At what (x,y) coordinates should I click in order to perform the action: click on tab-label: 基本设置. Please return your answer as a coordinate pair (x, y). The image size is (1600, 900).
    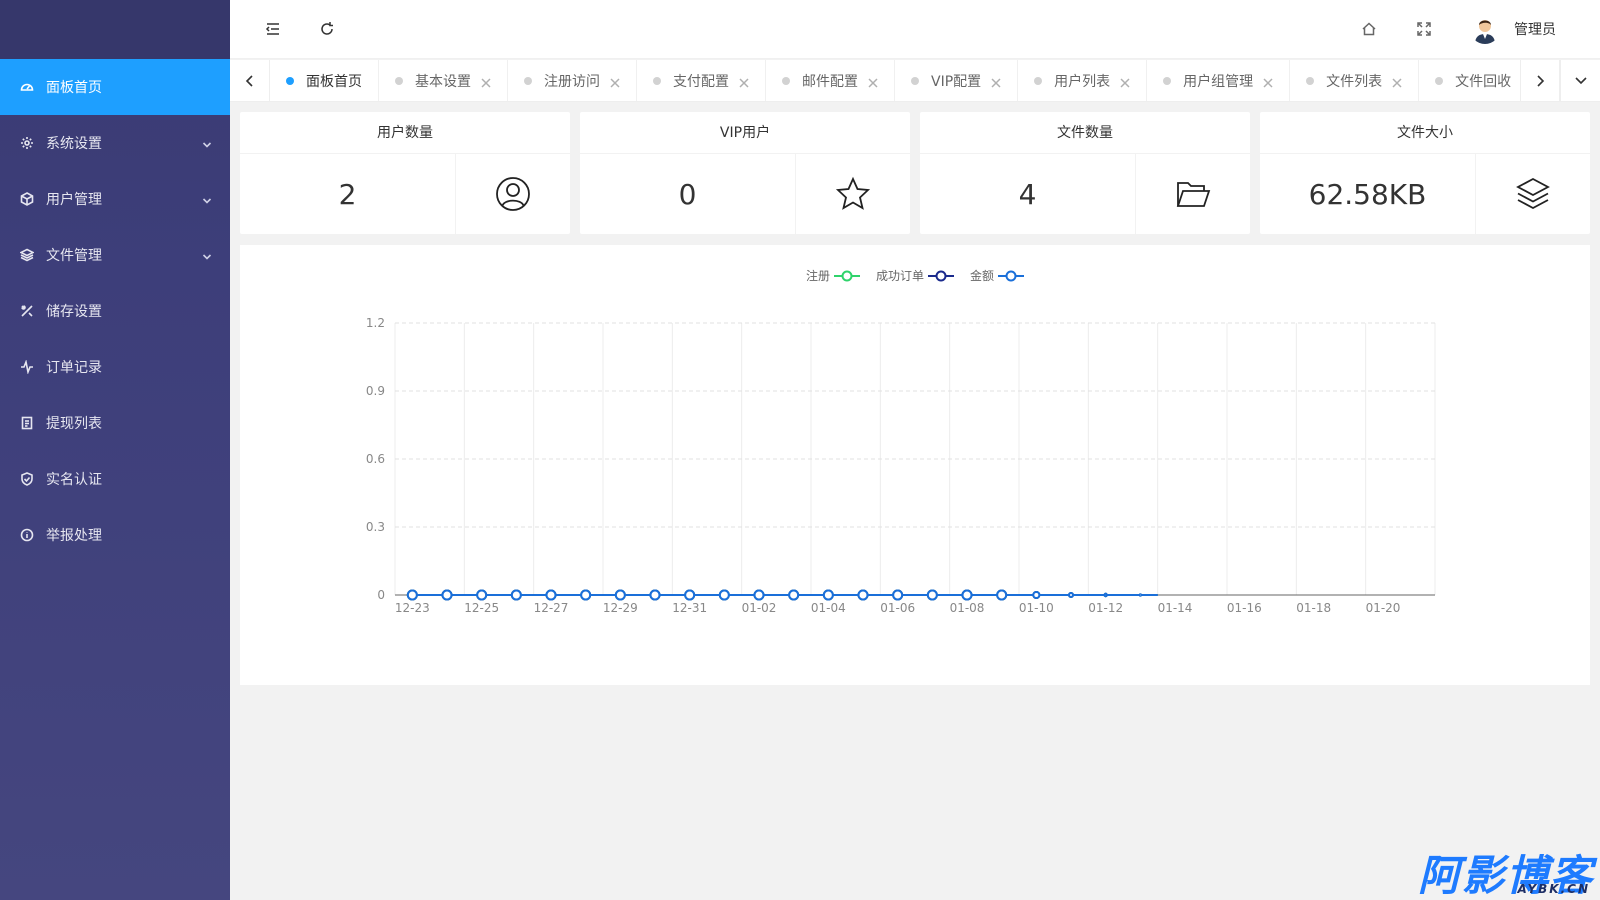
    Looking at the image, I should click on (443, 81).